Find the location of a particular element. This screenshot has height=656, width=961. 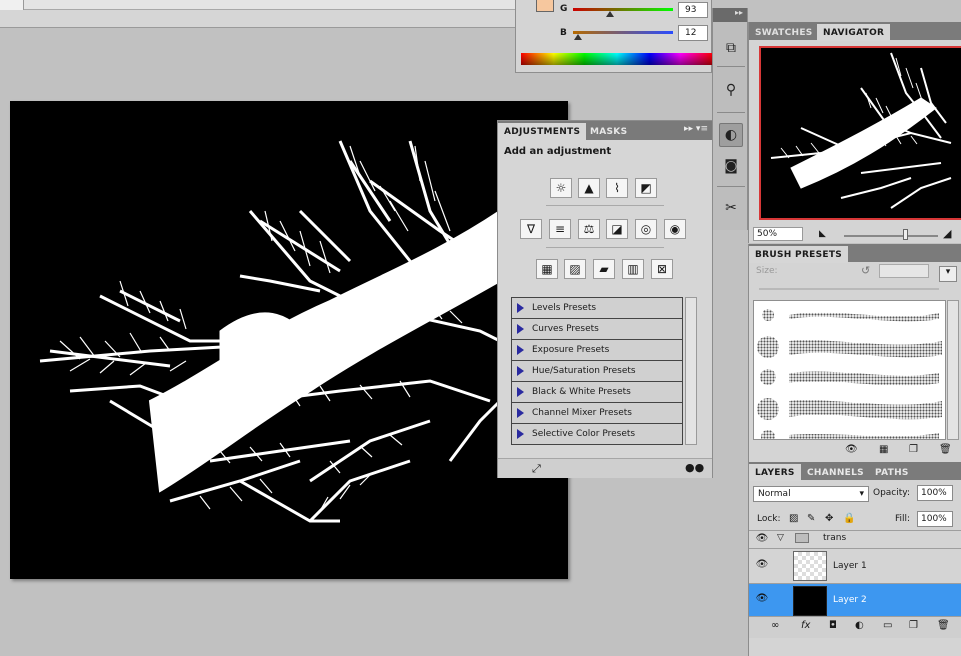

g-slider-track is located at coordinates (623, 9).